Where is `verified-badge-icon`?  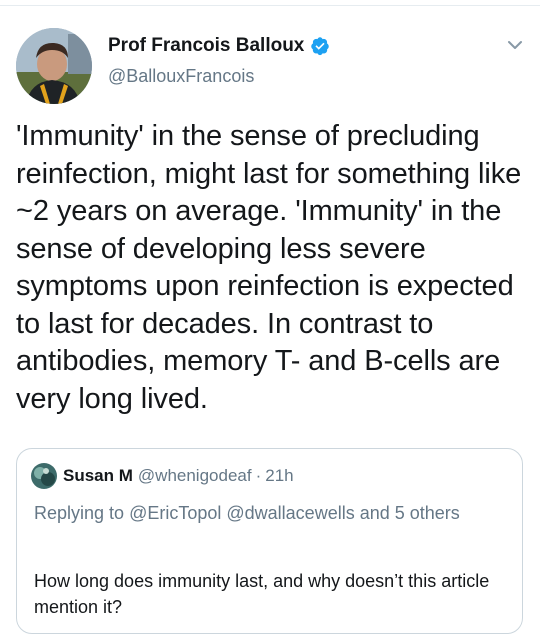
verified-badge-icon is located at coordinates (320, 46).